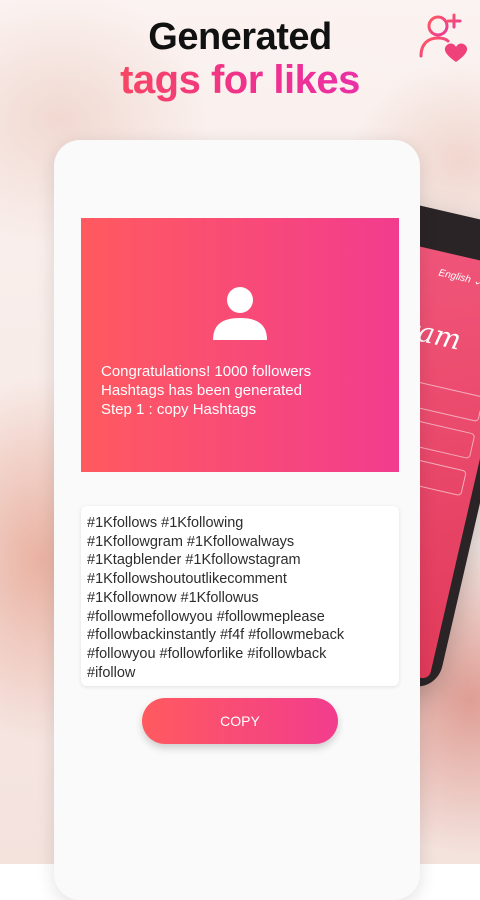 The image size is (480, 900). Describe the element at coordinates (191, 541) in the screenshot. I see `hashtag-line: #1Kfollowgram #1Kfollowalways` at that location.